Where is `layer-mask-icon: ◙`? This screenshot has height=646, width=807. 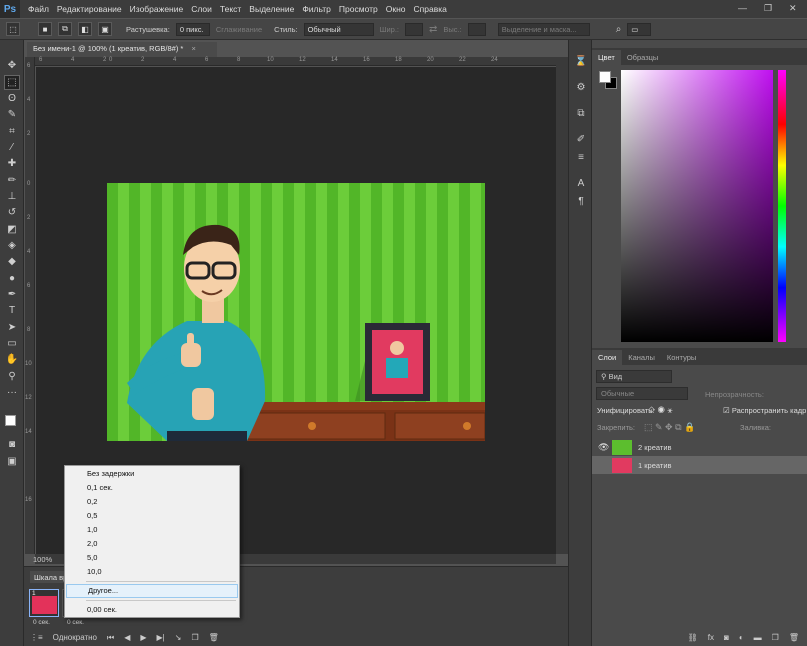
layer-mask-icon: ◙ is located at coordinates (726, 637).